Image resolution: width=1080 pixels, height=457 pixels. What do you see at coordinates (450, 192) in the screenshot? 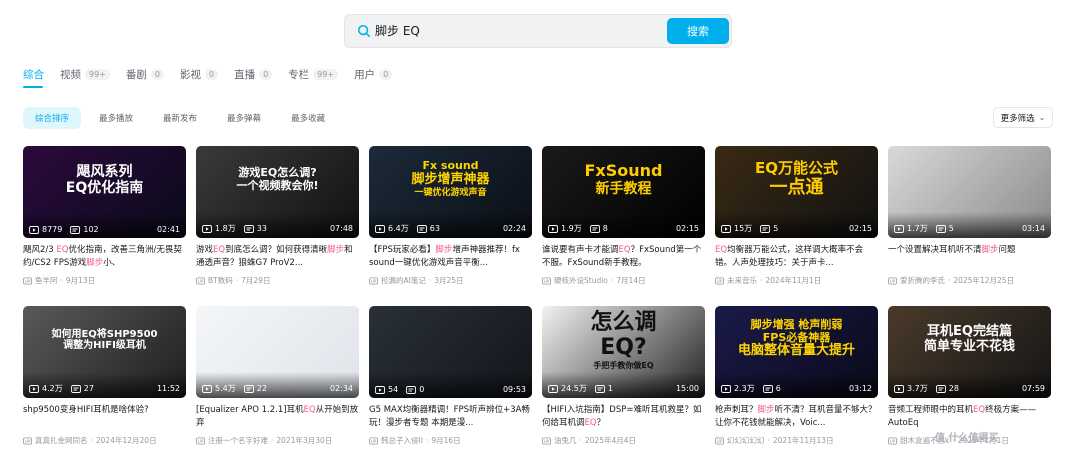
I see `video-thumbnail: Fx sound 脚步增声神器 一键优化游戏声音 6.4万 63 02:24` at bounding box center [450, 192].